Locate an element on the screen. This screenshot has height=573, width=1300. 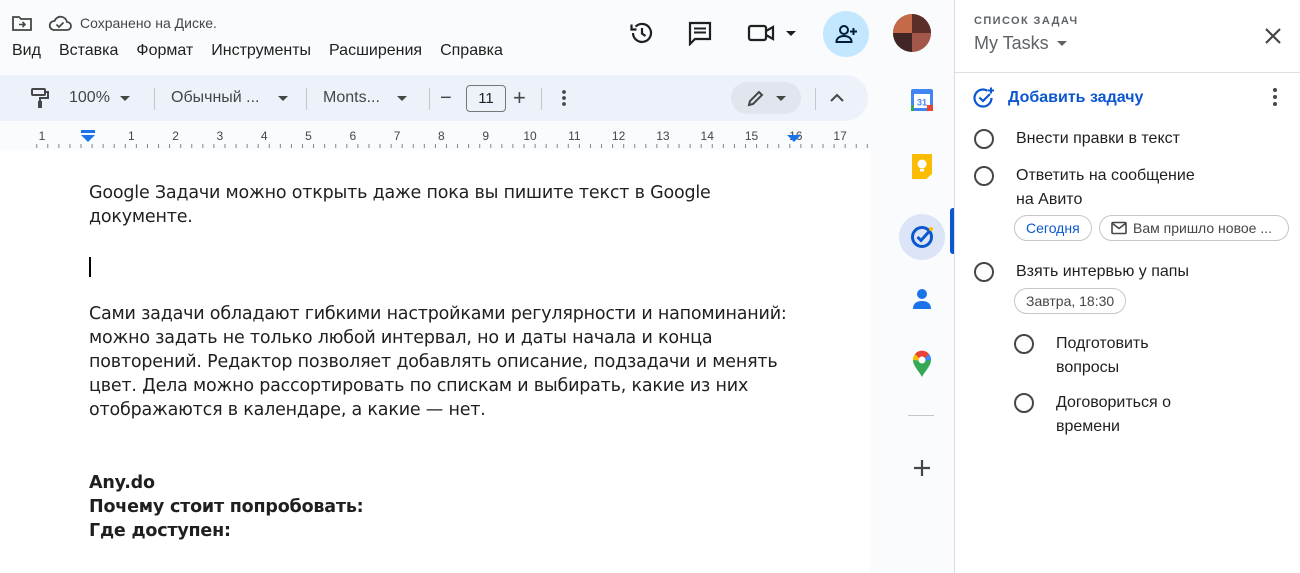
avatar is located at coordinates (912, 33).